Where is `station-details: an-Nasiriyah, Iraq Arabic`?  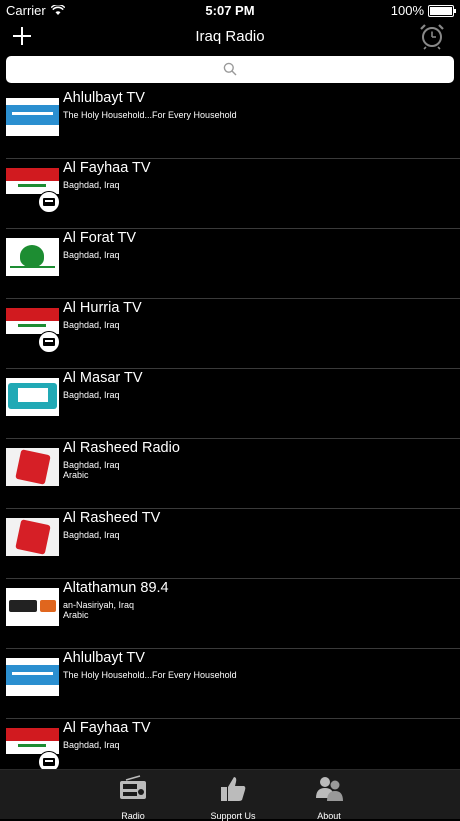
station-details: an-Nasiriyah, Iraq Arabic is located at coordinates (98, 610).